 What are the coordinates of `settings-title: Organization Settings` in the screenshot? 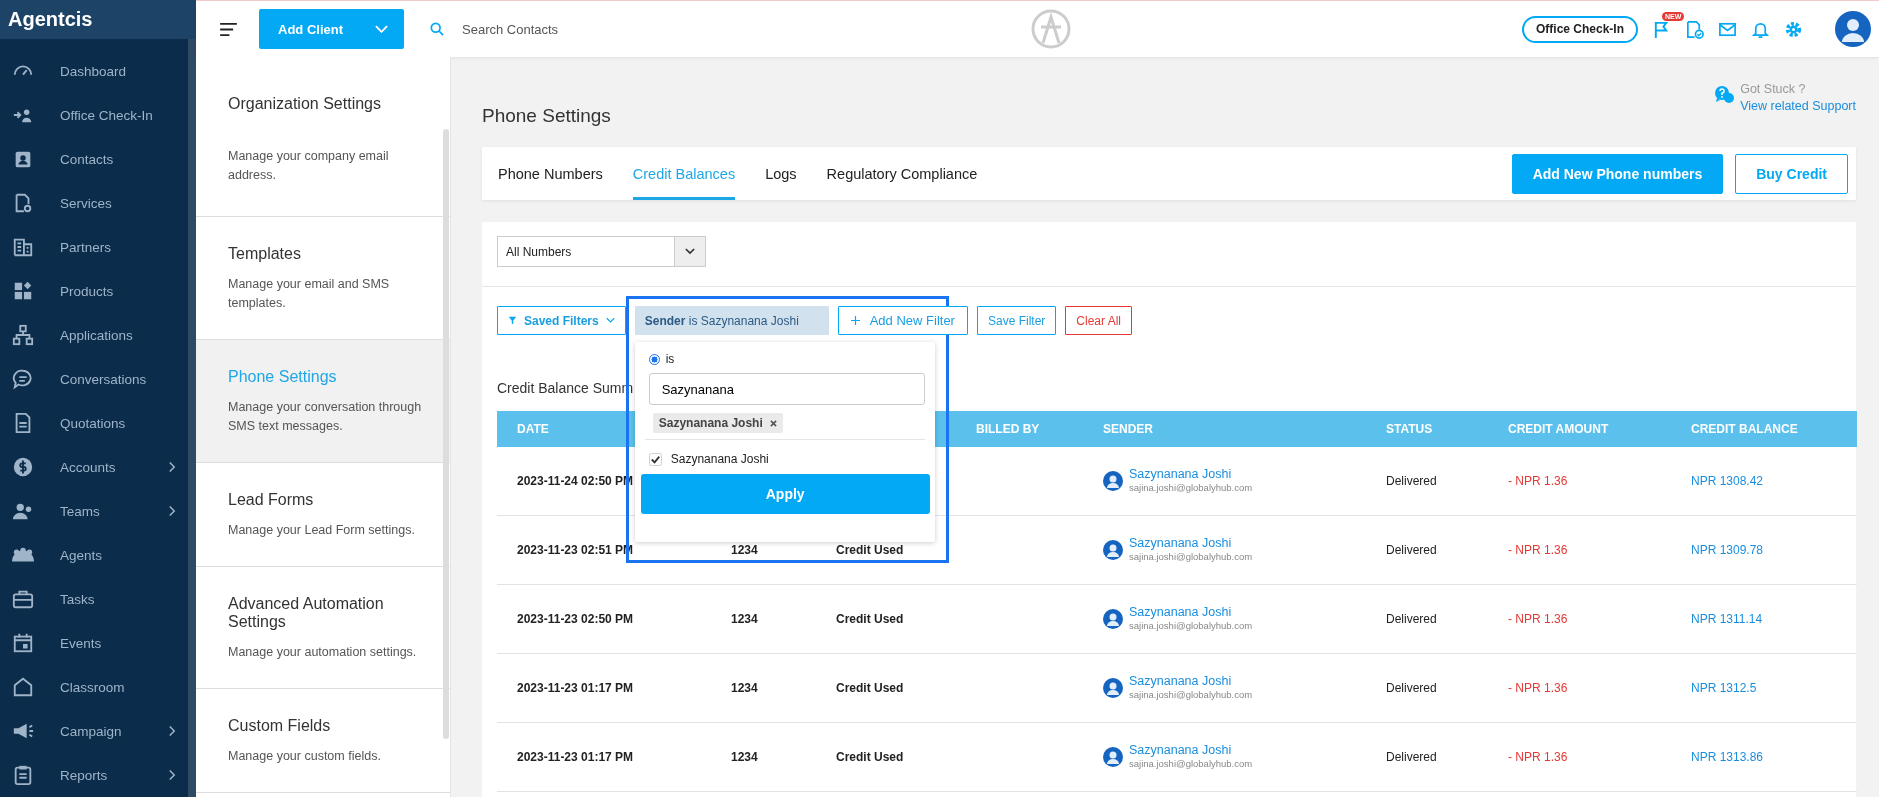 It's located at (305, 104).